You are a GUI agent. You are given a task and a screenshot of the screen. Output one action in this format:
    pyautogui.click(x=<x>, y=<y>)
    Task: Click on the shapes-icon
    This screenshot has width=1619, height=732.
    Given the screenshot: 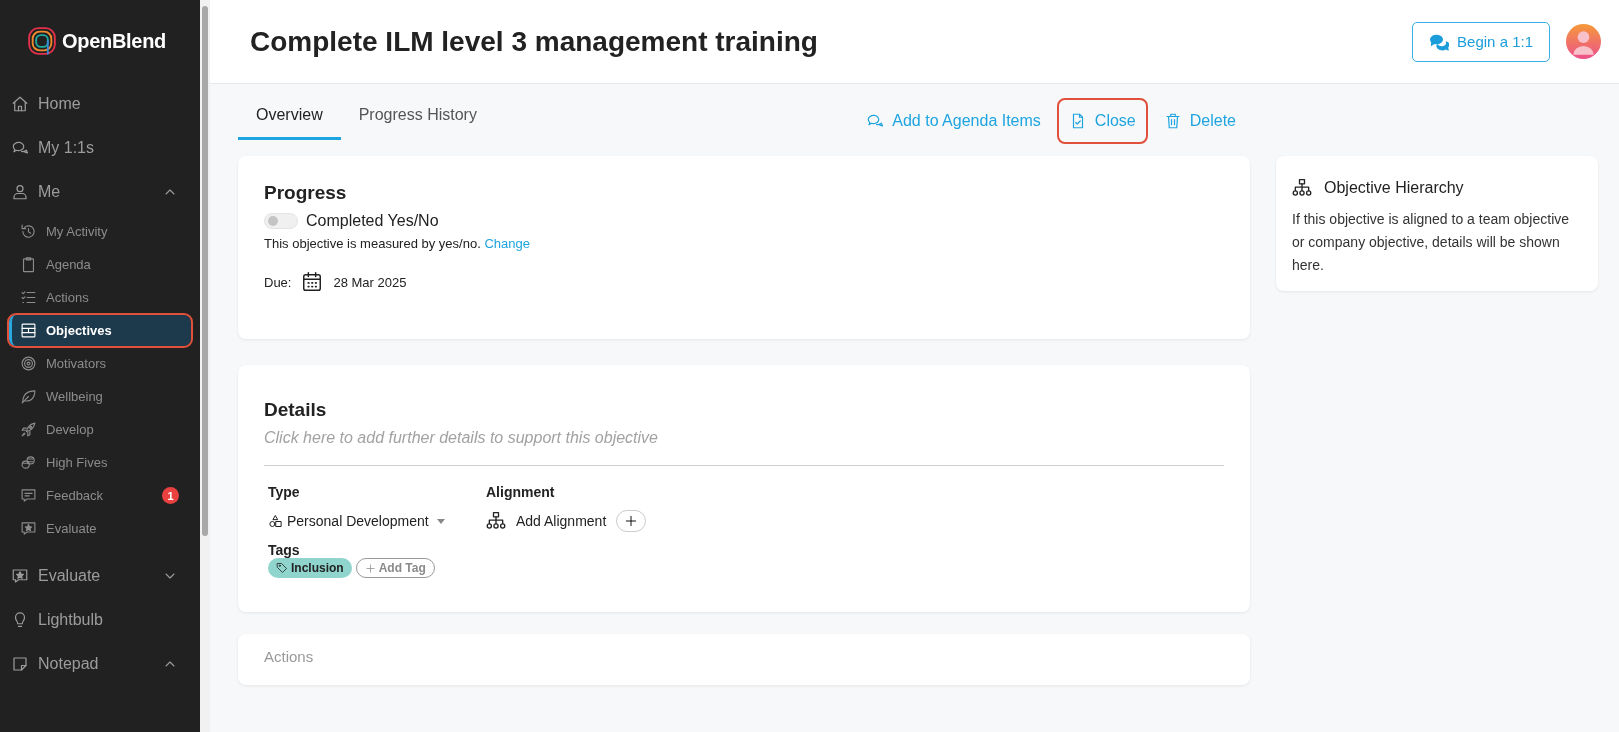 What is the action you would take?
    pyautogui.click(x=275, y=521)
    